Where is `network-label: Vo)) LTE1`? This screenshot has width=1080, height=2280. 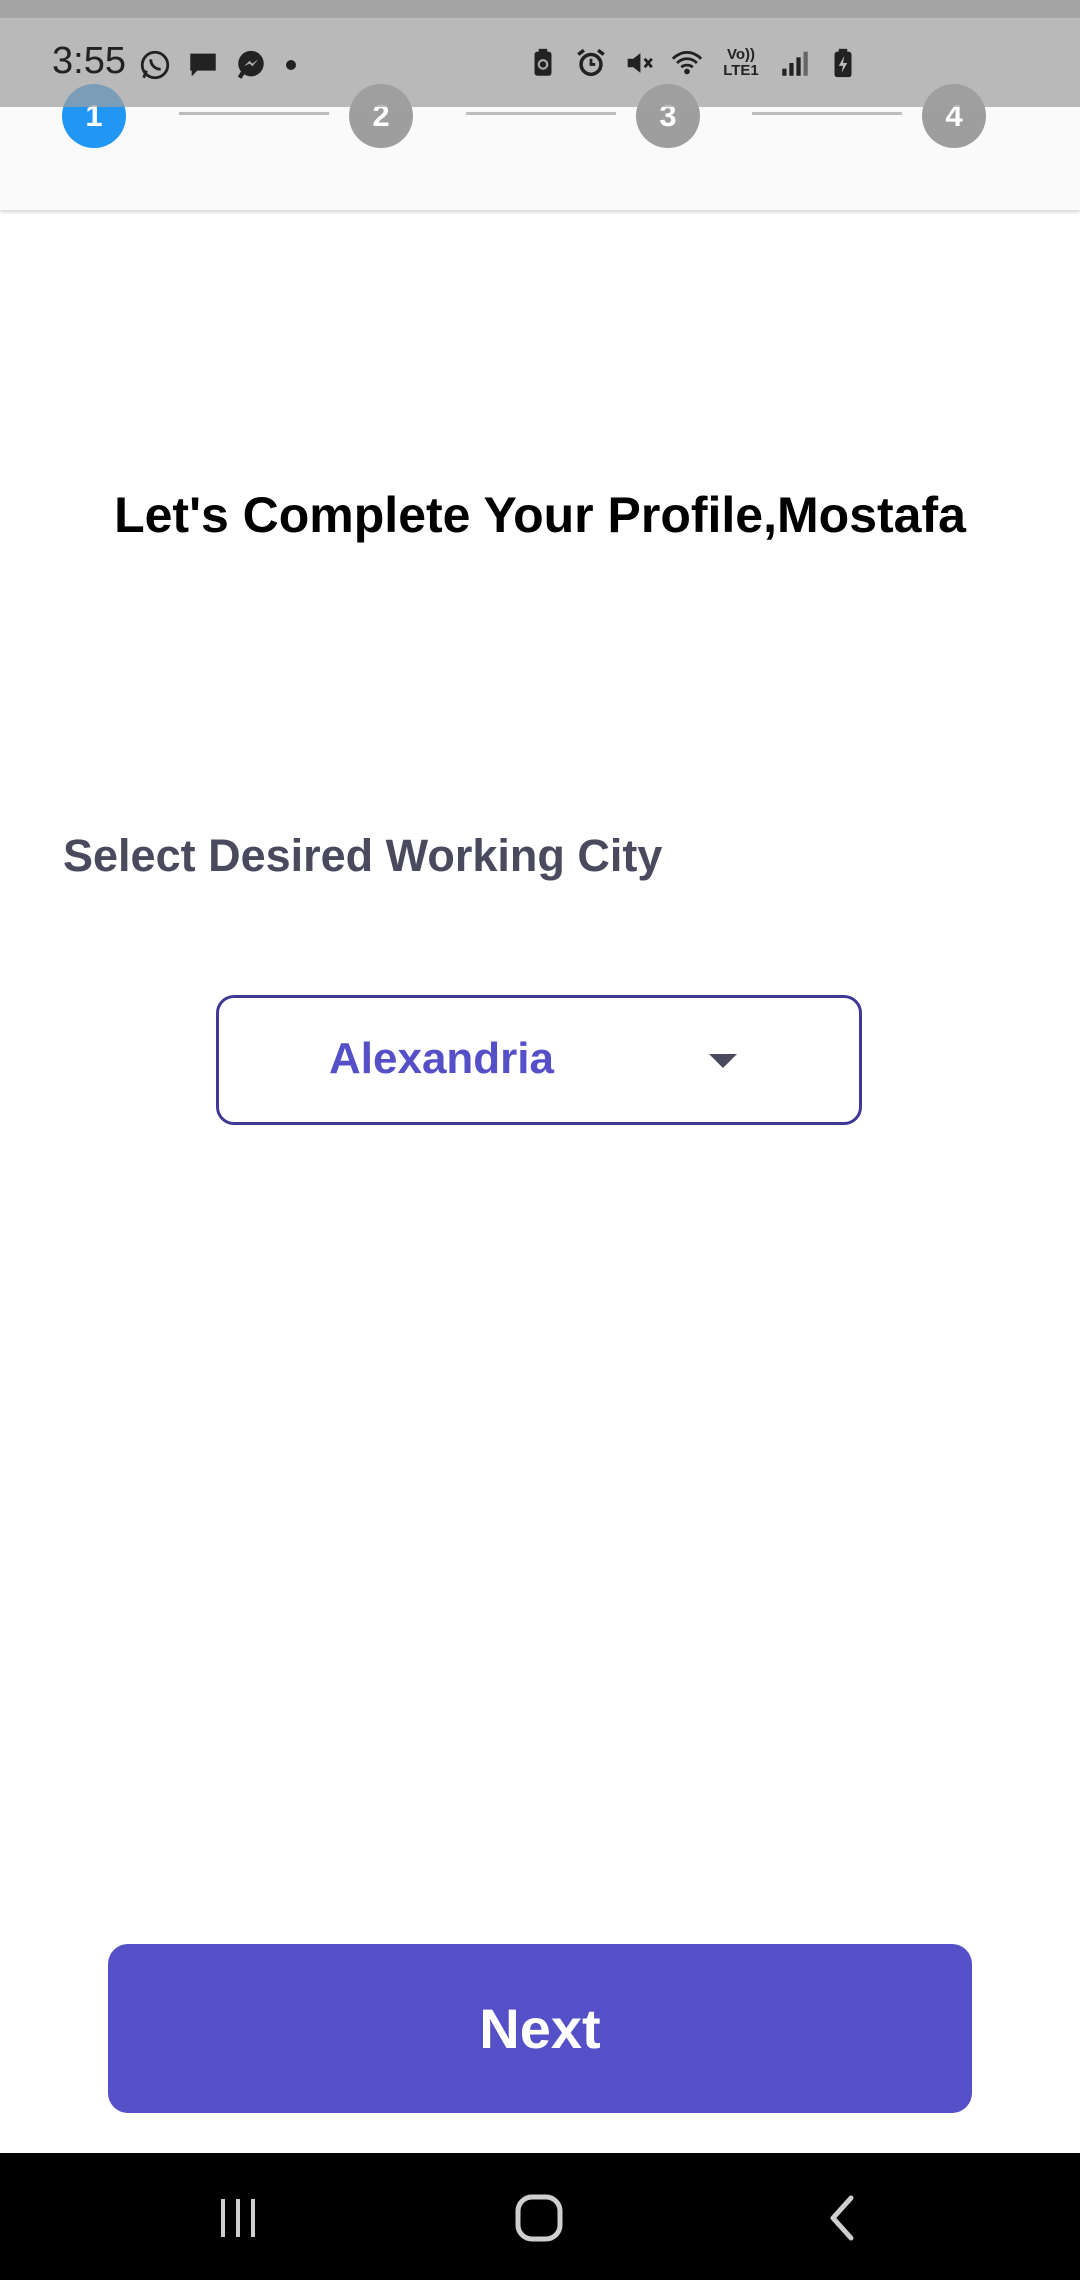 network-label: Vo)) LTE1 is located at coordinates (741, 62).